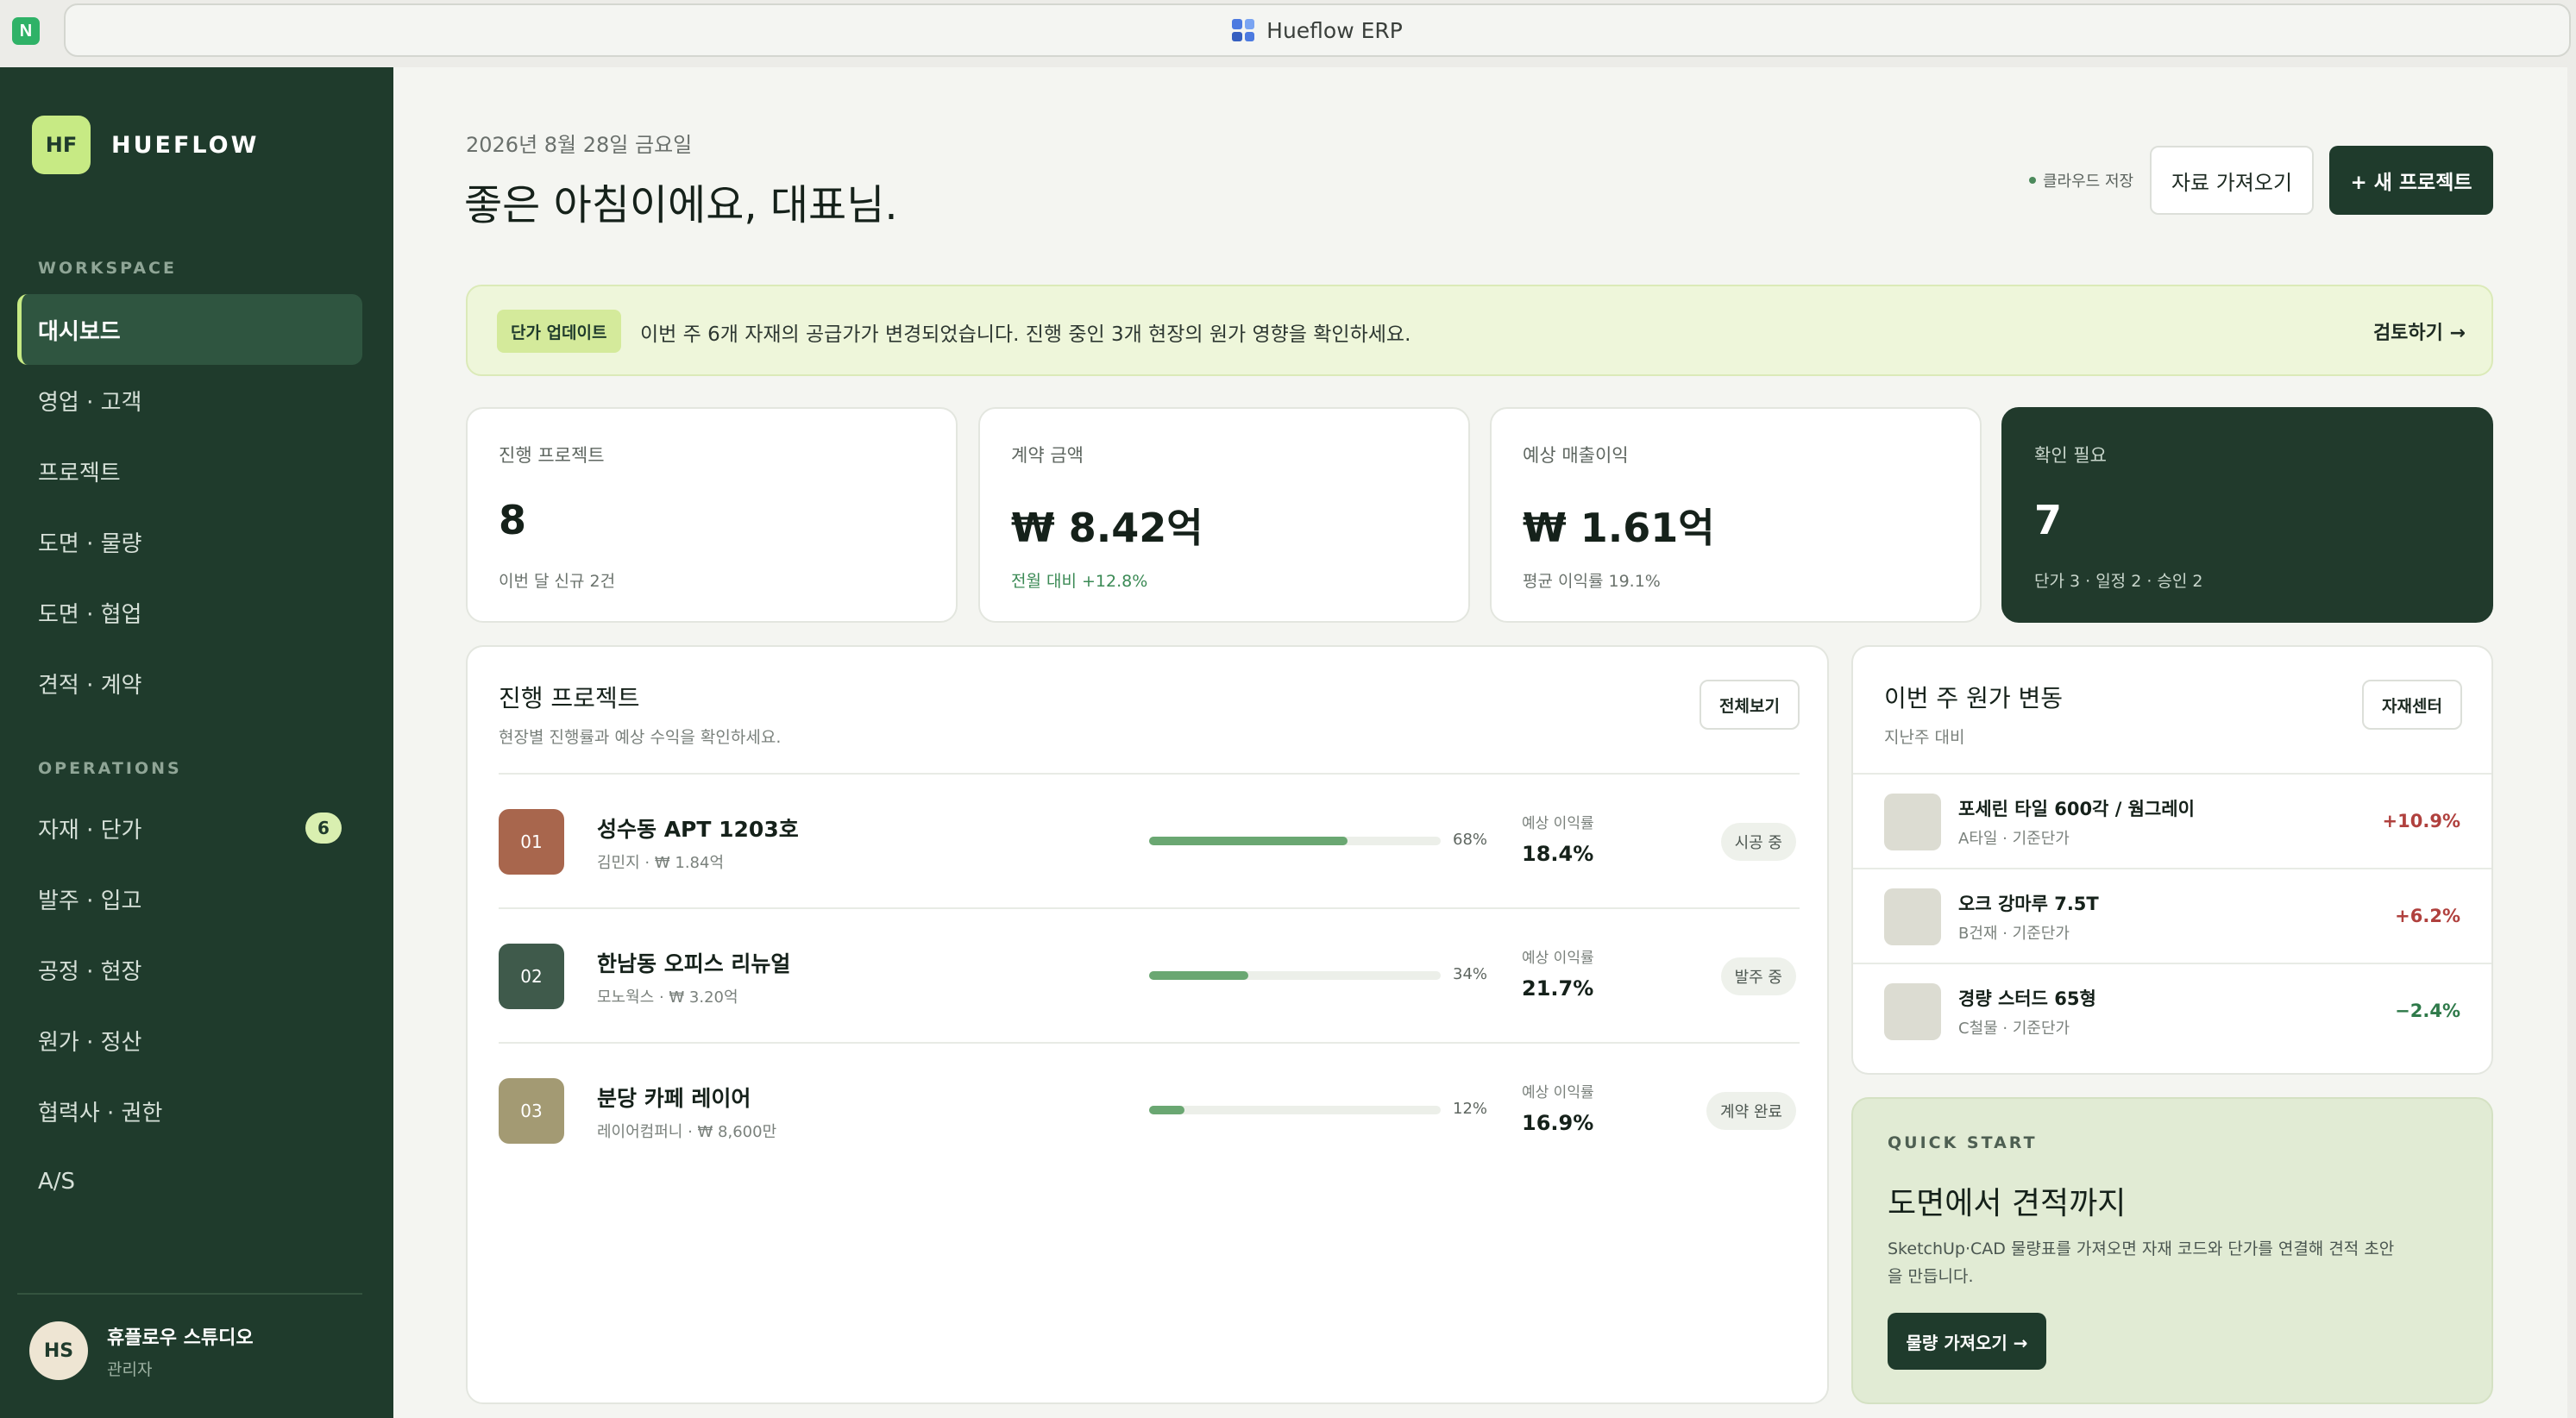 The width and height of the screenshot is (2576, 1418). What do you see at coordinates (579, 145) in the screenshot?
I see `page-date: 2026년 8월 28일 금요일` at bounding box center [579, 145].